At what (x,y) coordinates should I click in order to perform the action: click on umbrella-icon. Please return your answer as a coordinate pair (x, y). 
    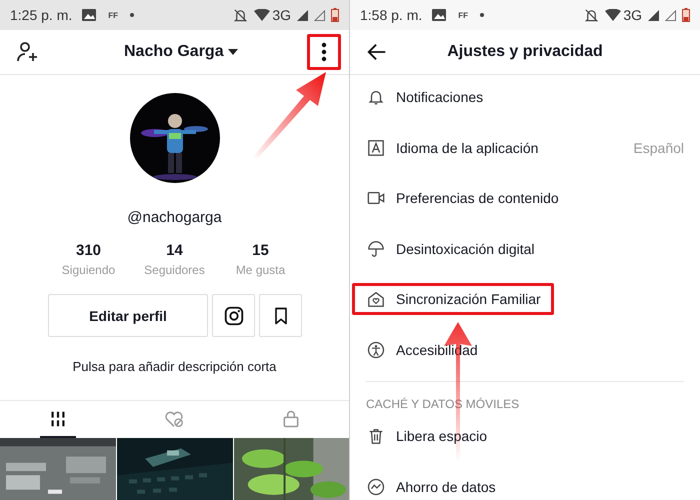
    Looking at the image, I should click on (376, 249).